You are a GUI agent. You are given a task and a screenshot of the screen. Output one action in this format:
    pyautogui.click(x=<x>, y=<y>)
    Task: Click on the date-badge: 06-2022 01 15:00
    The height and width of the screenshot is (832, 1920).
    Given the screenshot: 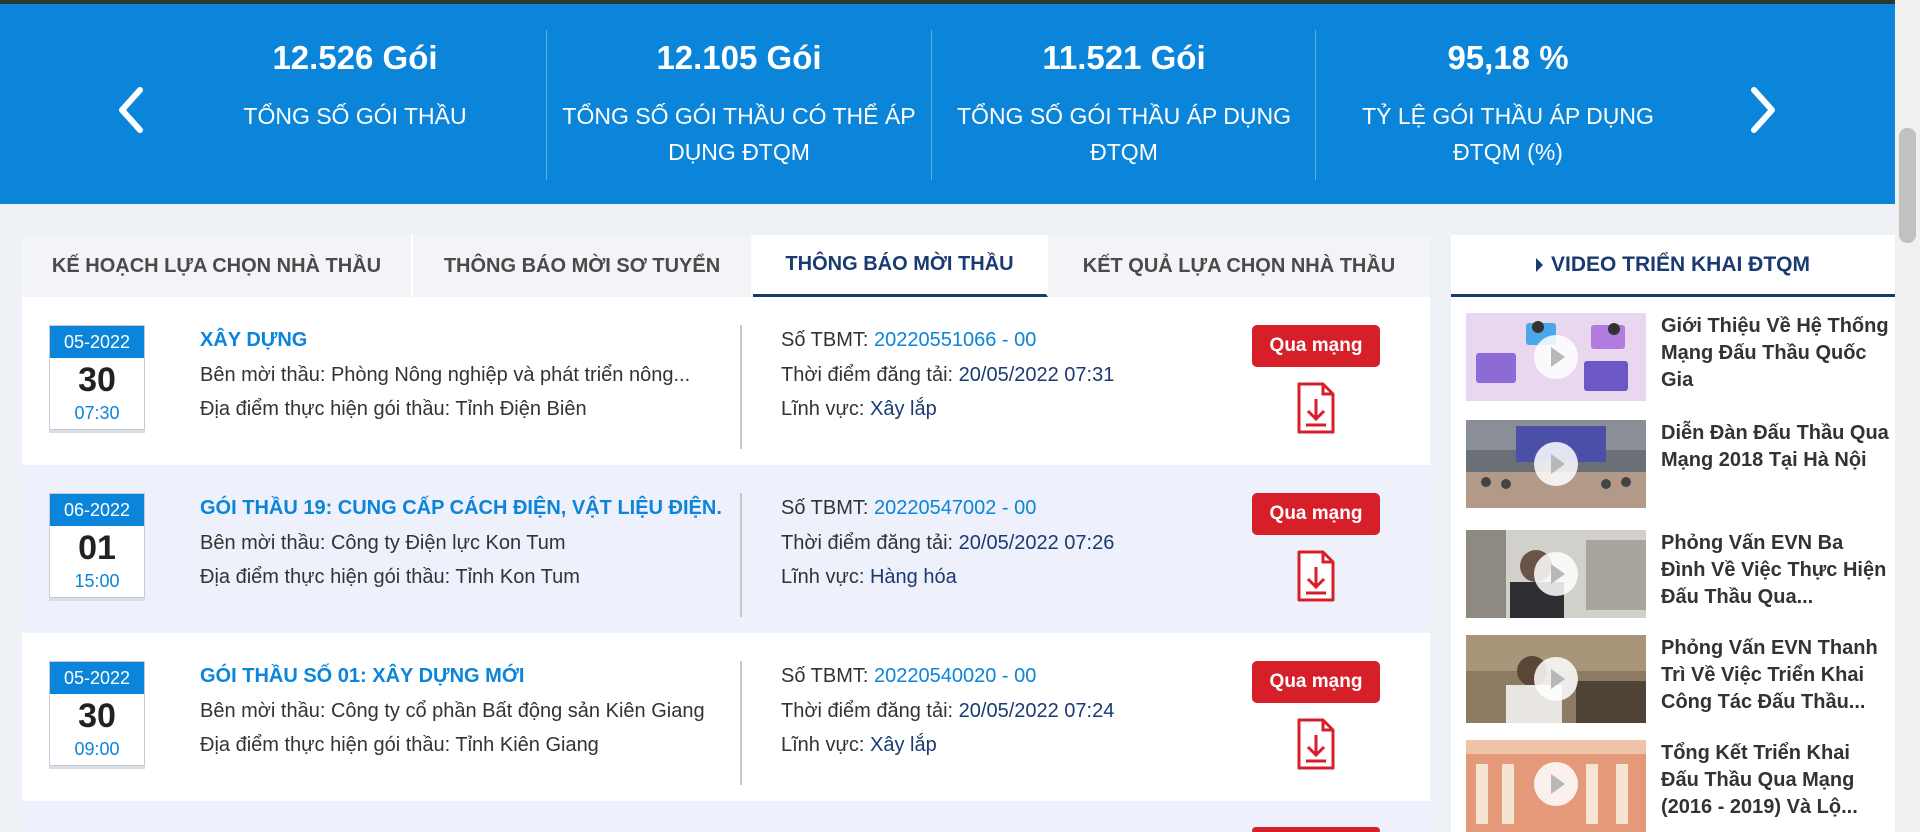 What is the action you would take?
    pyautogui.click(x=97, y=545)
    